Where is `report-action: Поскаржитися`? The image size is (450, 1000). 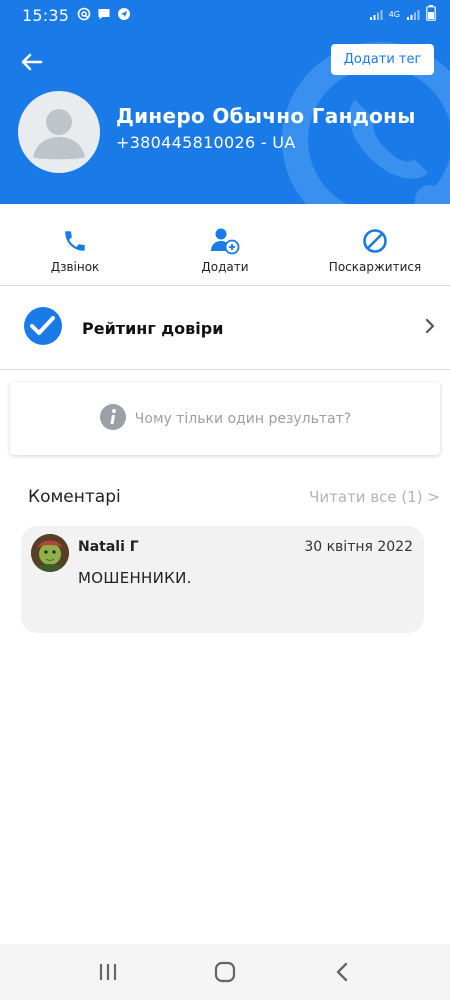
report-action: Поскаржитися is located at coordinates (375, 244).